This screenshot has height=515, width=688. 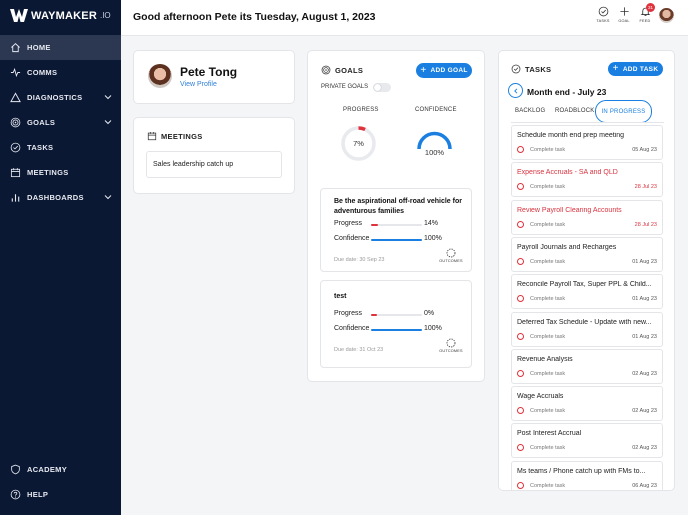 What do you see at coordinates (340, 296) in the screenshot?
I see `goal-title: test` at bounding box center [340, 296].